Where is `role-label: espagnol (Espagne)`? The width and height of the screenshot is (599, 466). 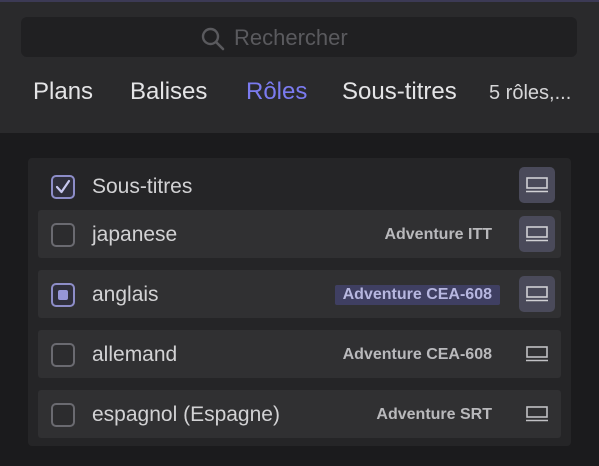
role-label: espagnol (Espagne) is located at coordinates (186, 414).